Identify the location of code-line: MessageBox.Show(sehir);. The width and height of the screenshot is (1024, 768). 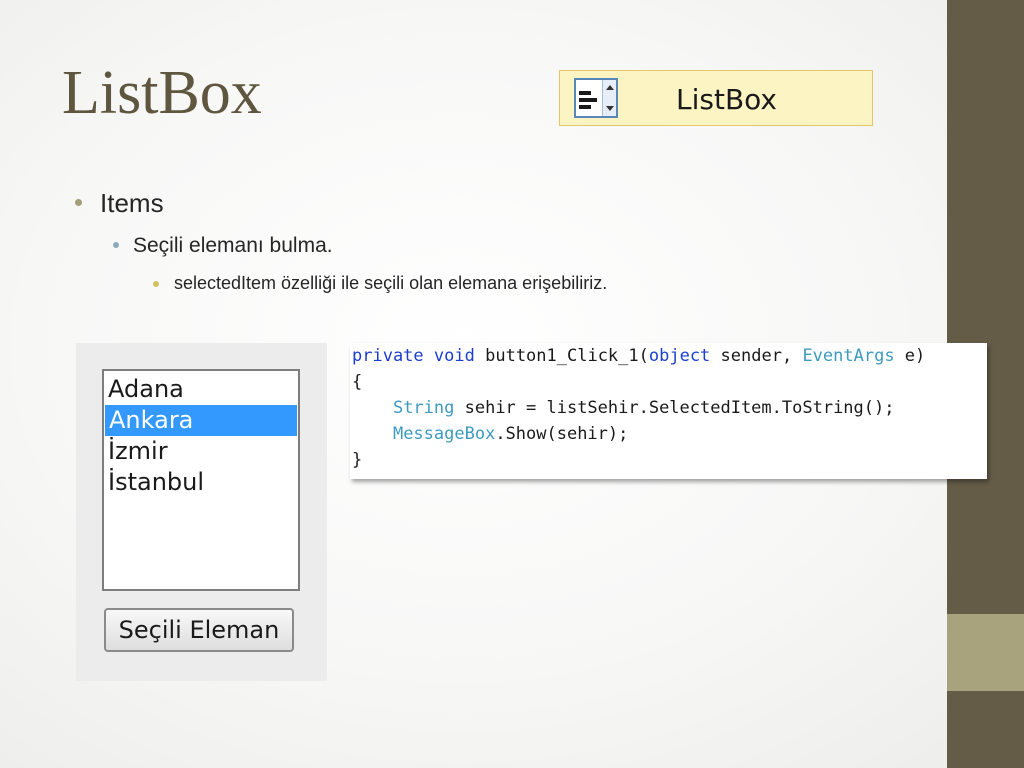
(490, 434).